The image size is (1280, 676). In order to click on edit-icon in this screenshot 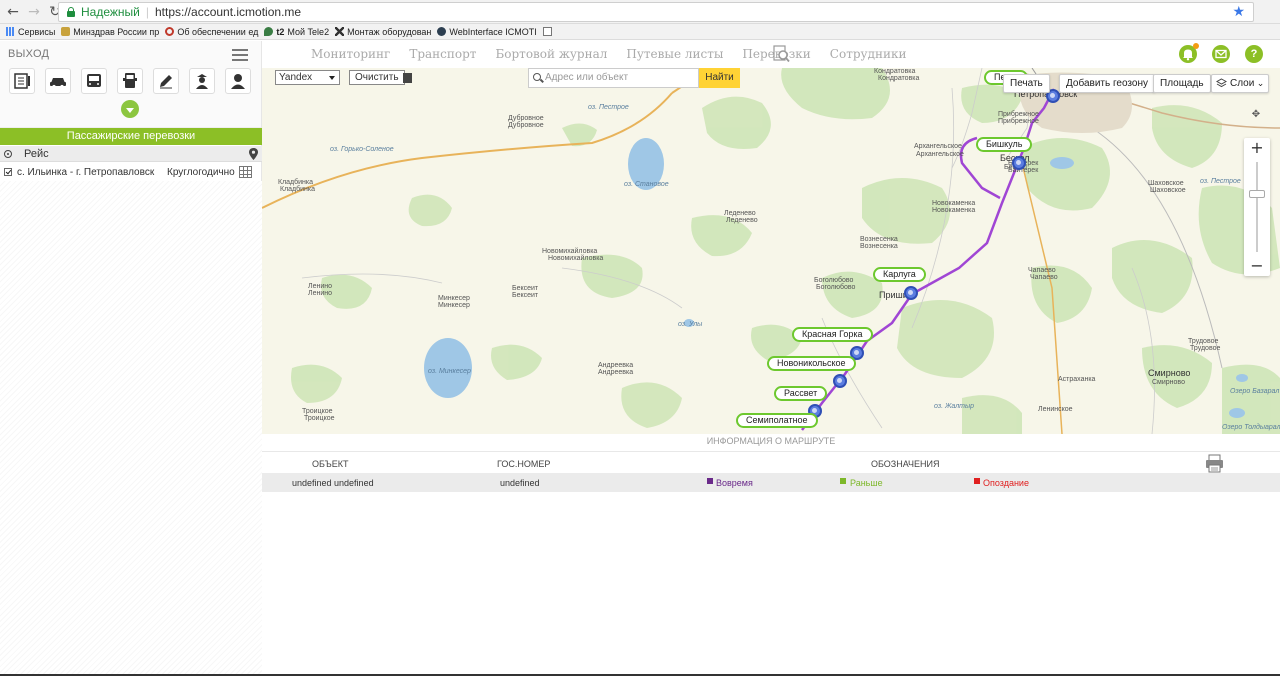, I will do `click(166, 81)`.